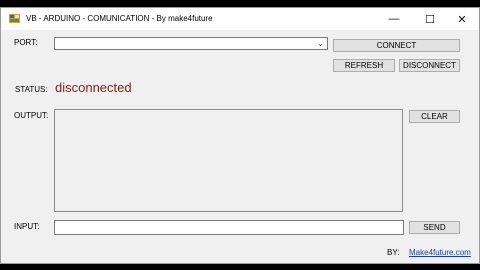  I want to click on disconnect-button: DISCONNECT, so click(429, 65).